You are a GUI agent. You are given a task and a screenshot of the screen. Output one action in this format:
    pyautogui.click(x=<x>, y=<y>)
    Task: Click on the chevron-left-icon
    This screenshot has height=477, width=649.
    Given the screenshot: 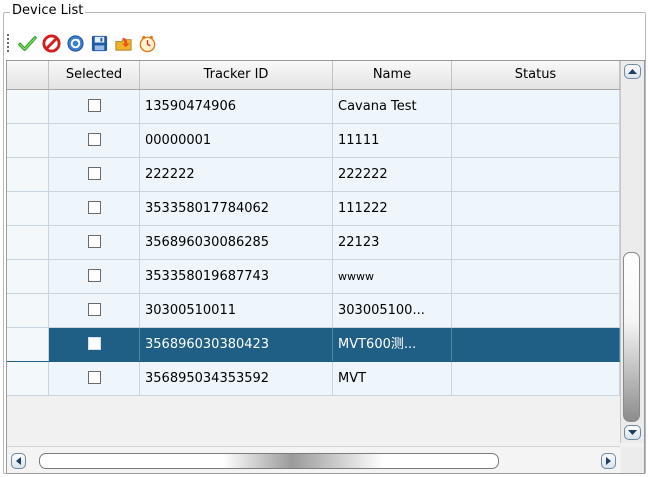 What is the action you would take?
    pyautogui.click(x=18, y=461)
    